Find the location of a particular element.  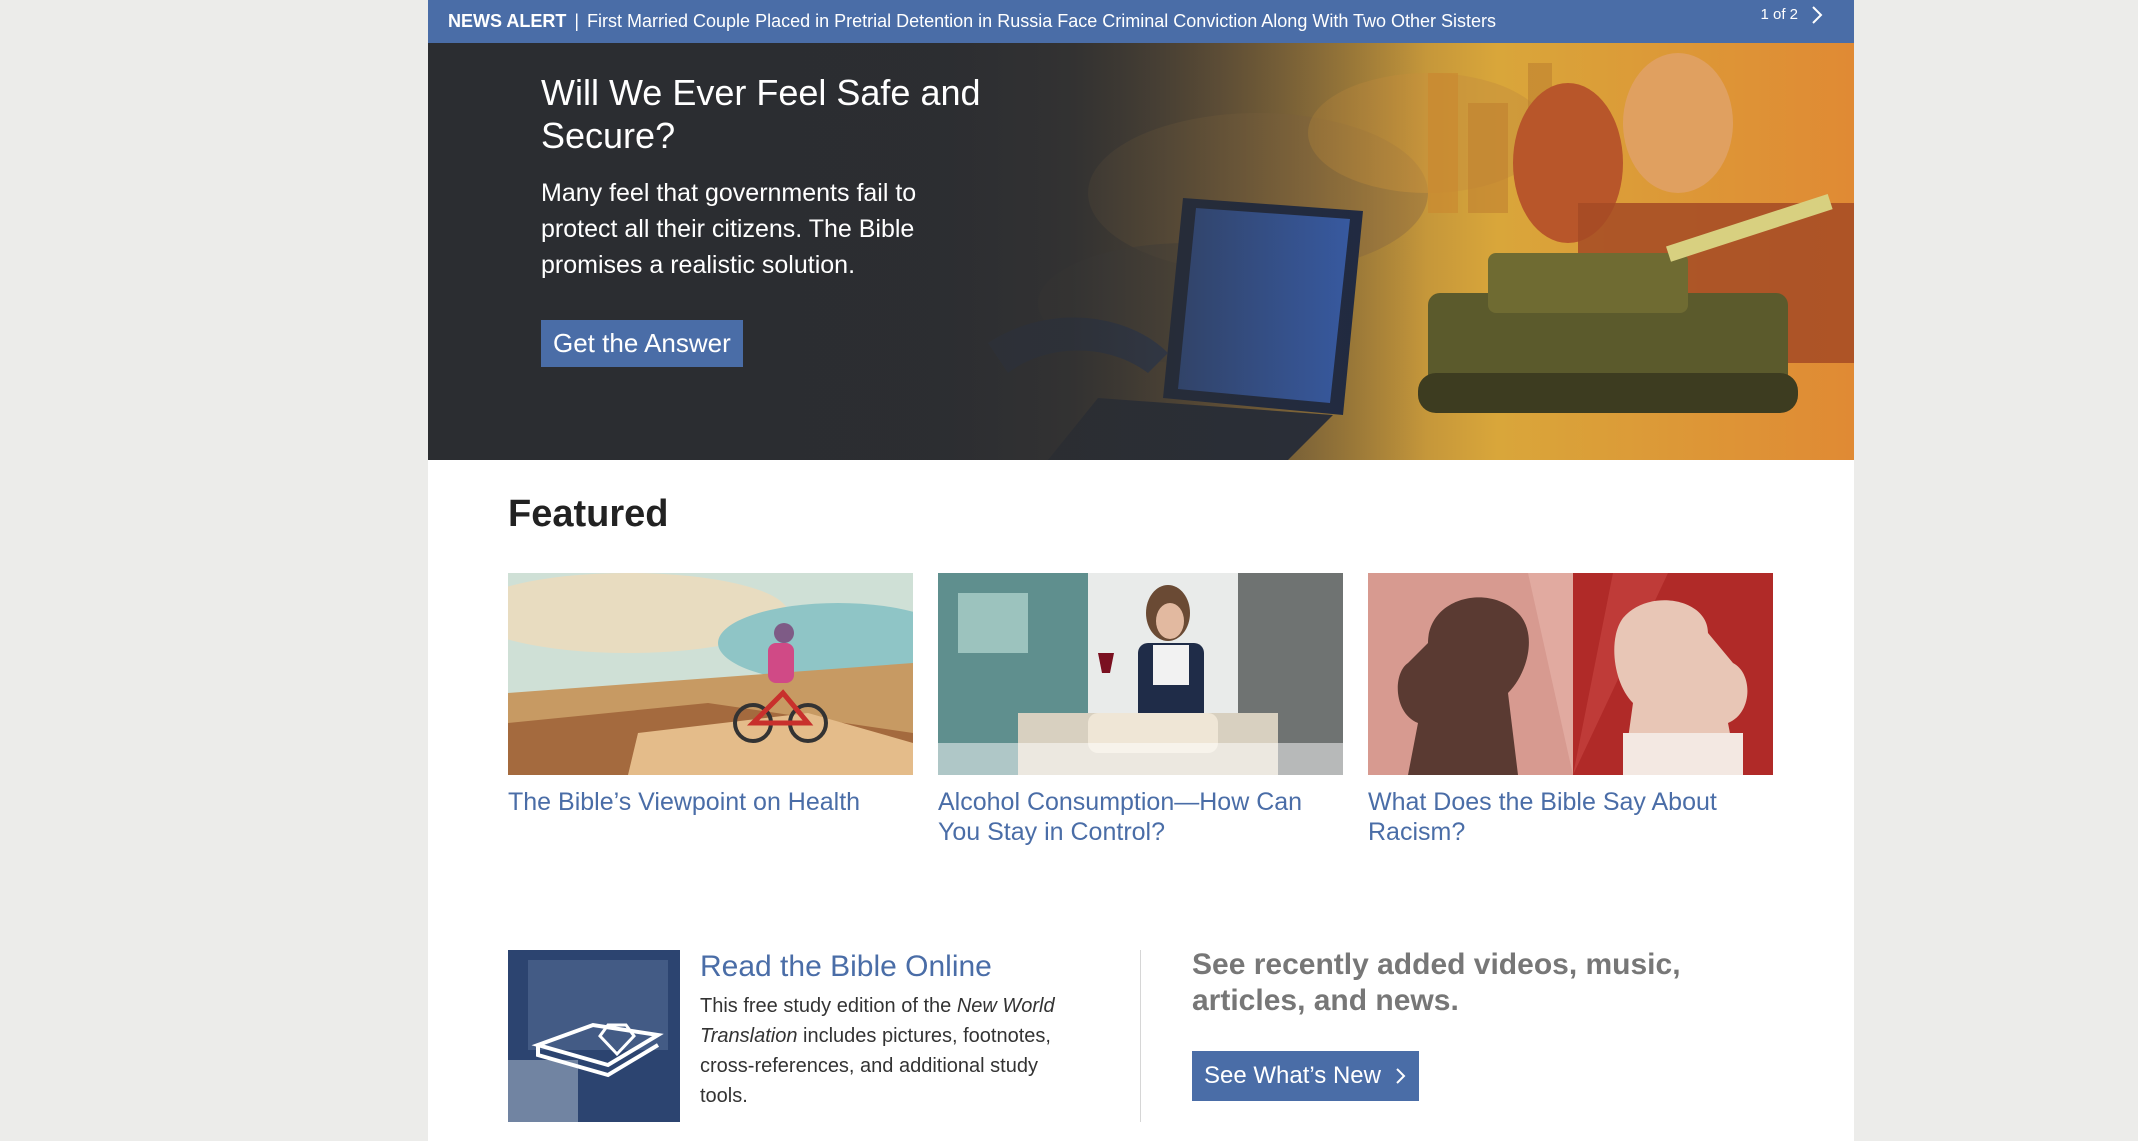

read-bible-online-link: Read the Bible Online is located at coordinates (846, 967).